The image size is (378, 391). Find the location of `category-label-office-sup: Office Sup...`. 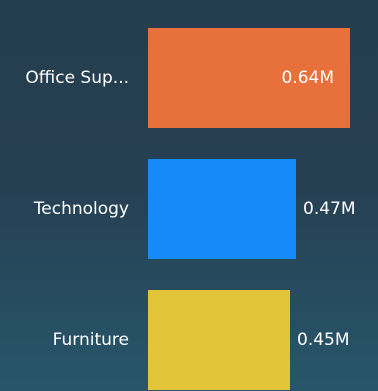

category-label-office-sup: Office Sup... is located at coordinates (77, 78).